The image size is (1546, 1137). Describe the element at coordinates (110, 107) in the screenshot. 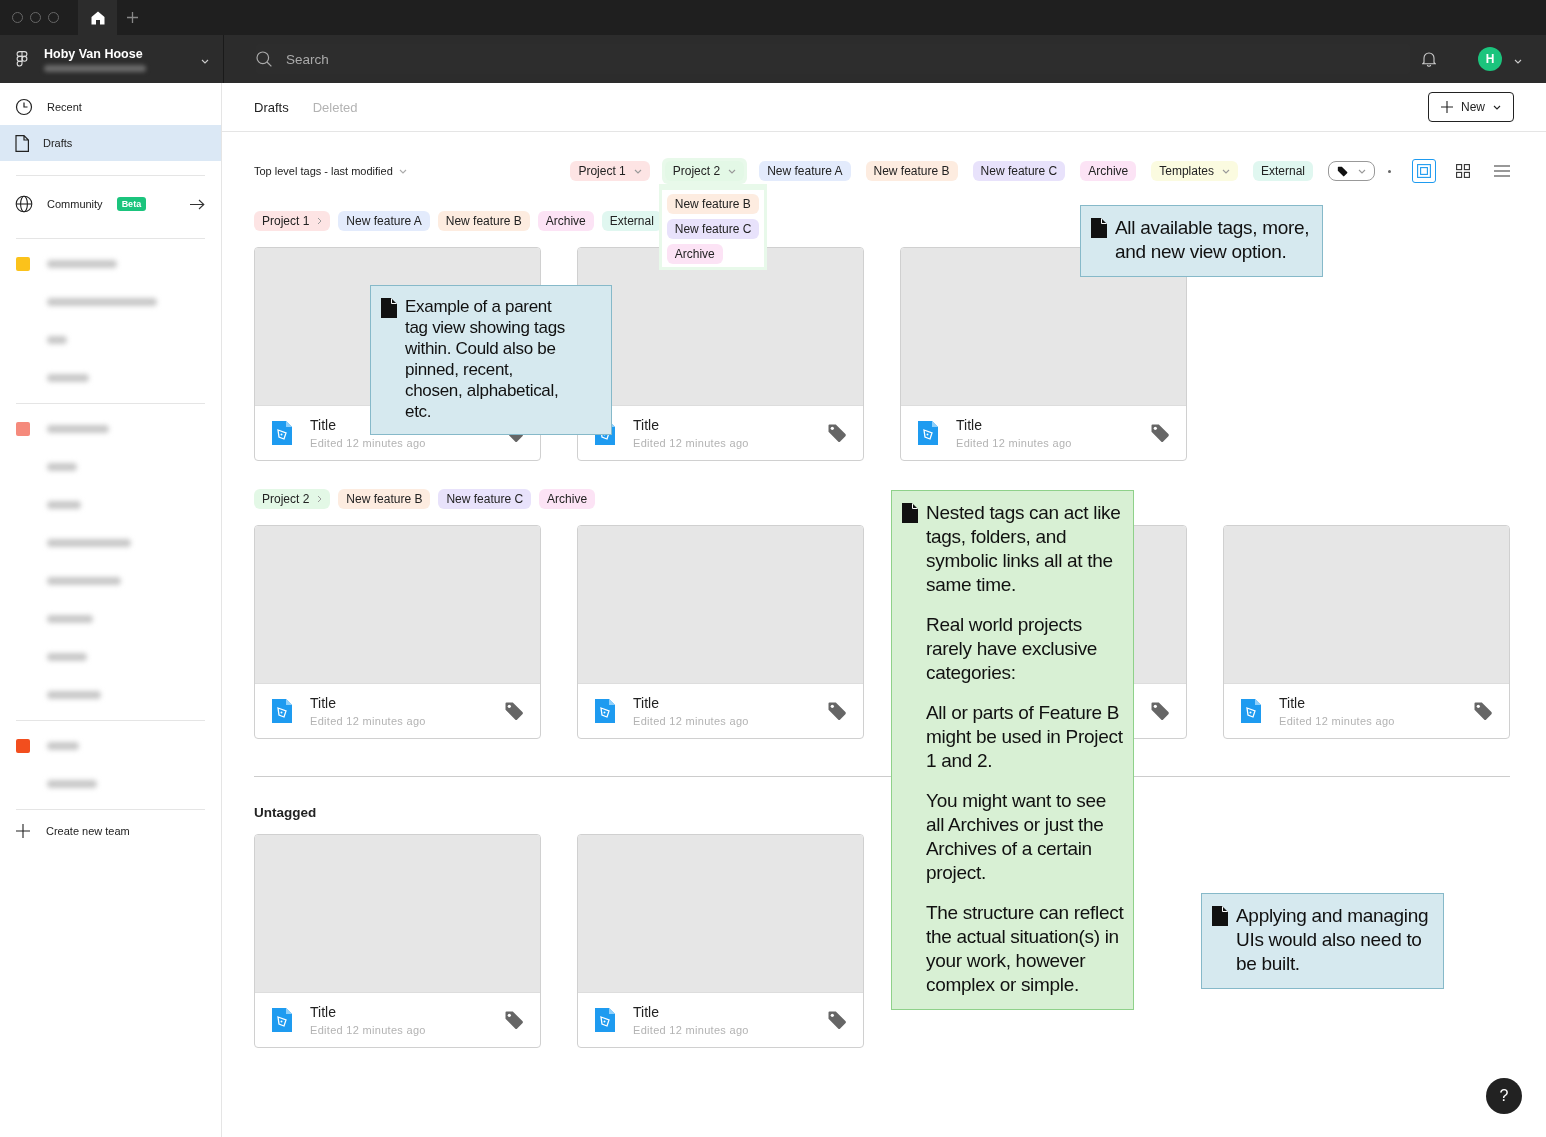

I see `sidebar-item: Recent` at that location.